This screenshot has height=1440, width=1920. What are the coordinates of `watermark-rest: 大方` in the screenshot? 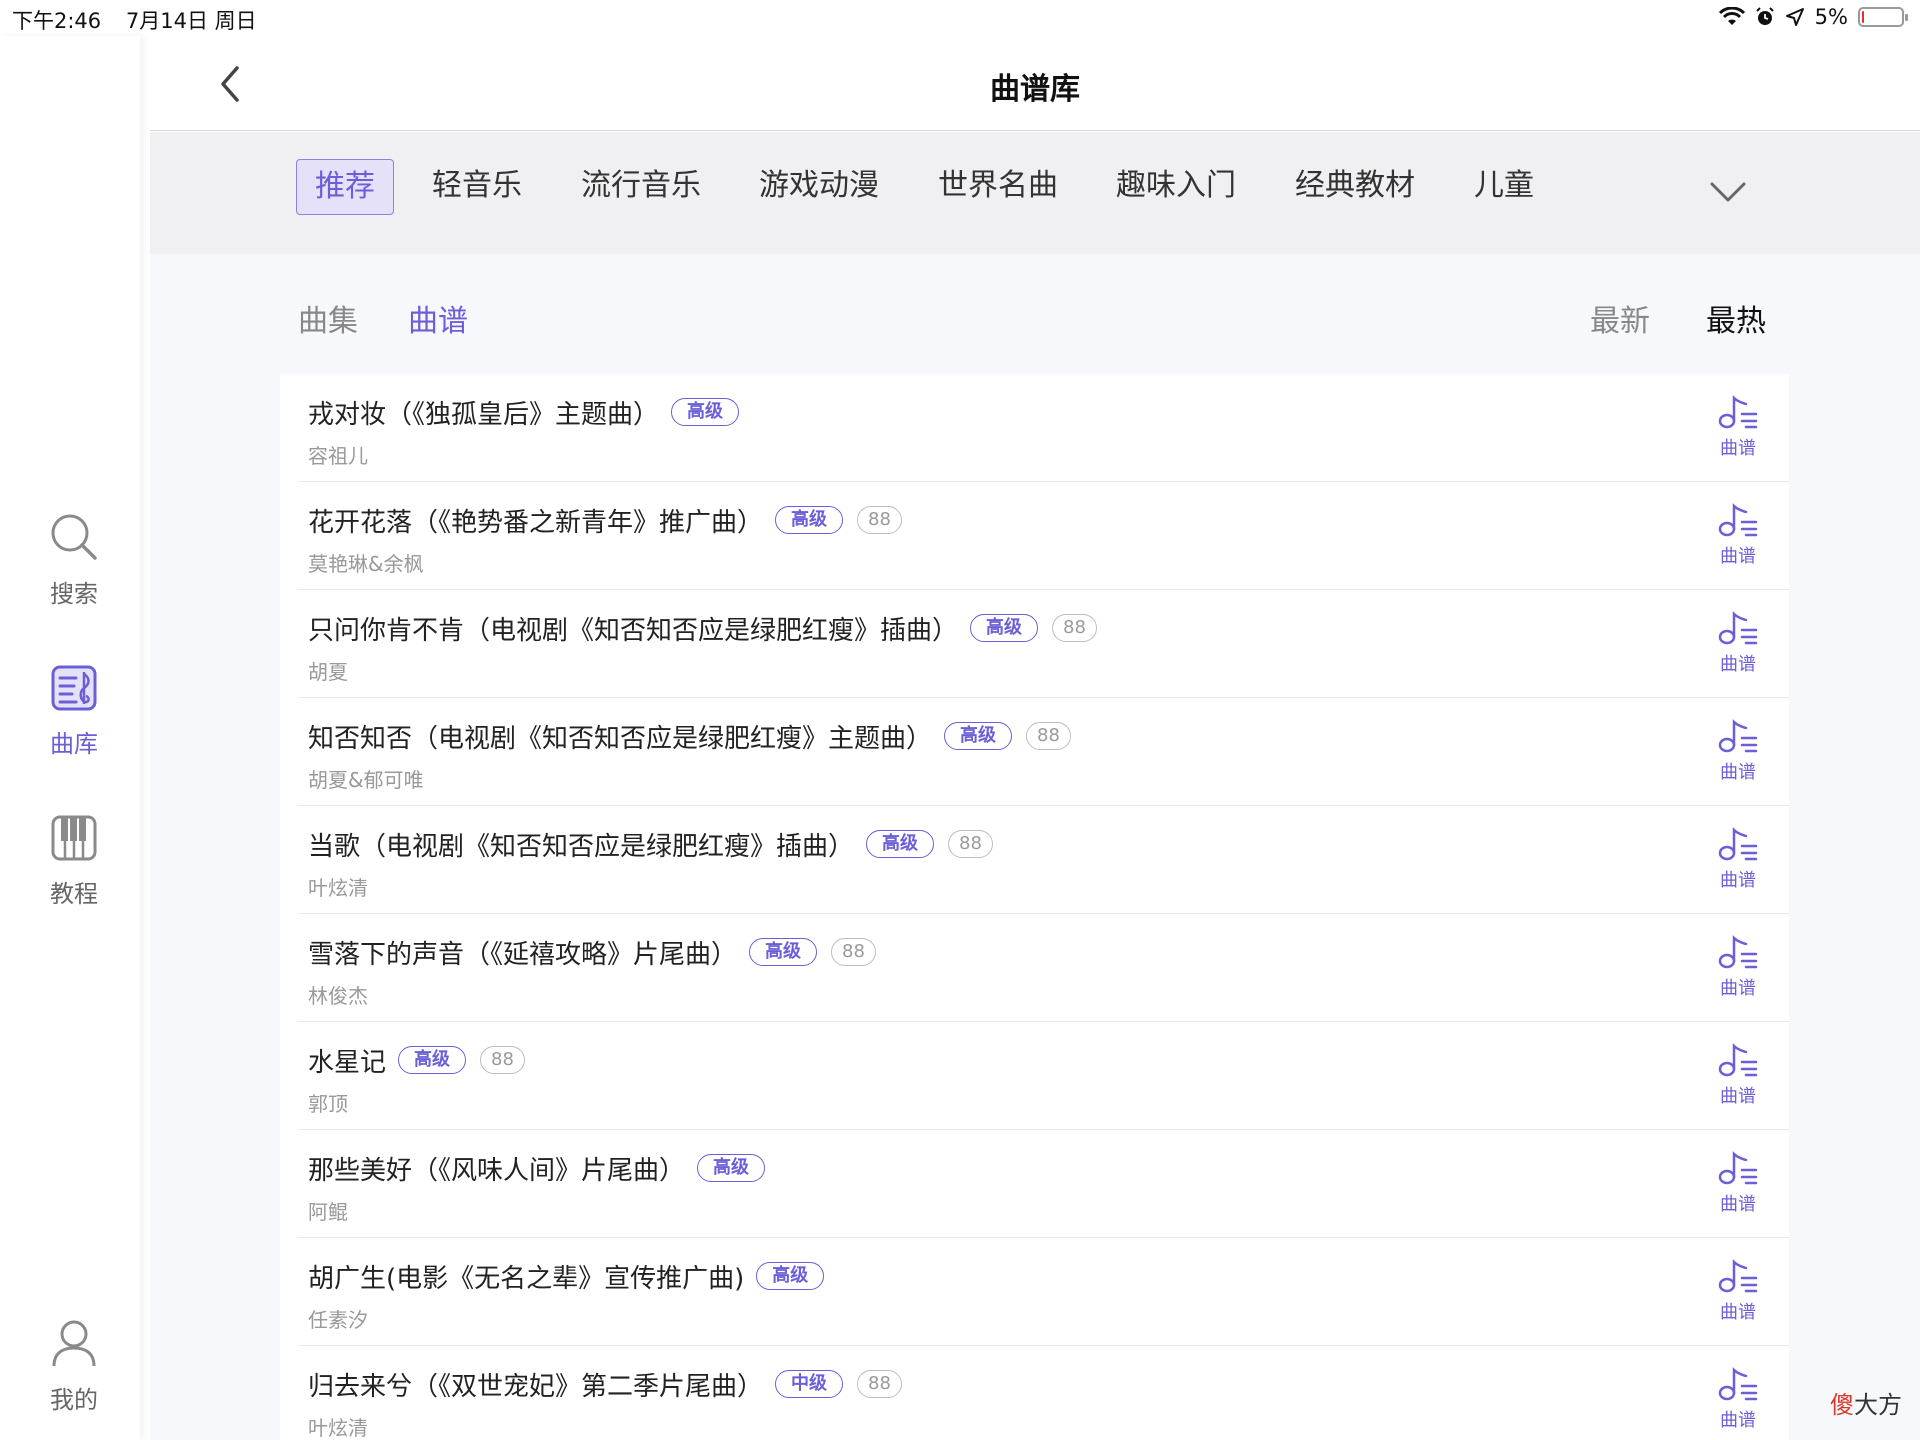 It's located at (1878, 1405).